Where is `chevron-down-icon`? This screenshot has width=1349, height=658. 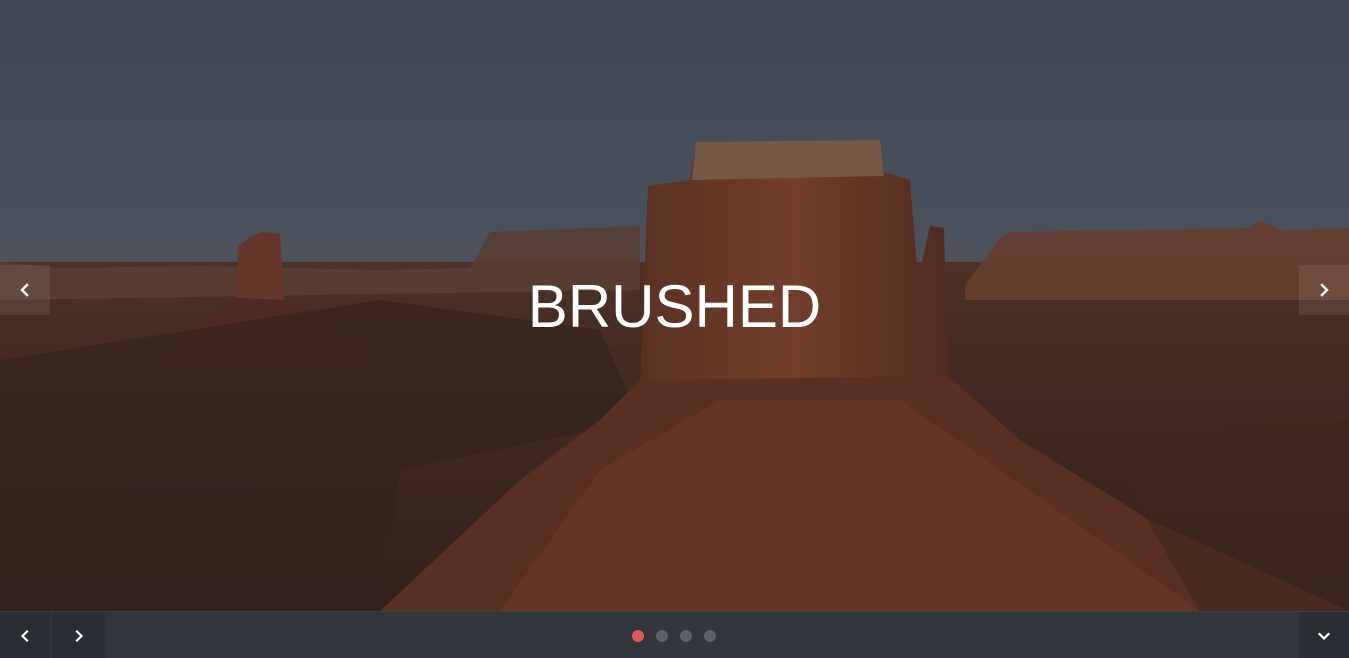
chevron-down-icon is located at coordinates (1324, 635).